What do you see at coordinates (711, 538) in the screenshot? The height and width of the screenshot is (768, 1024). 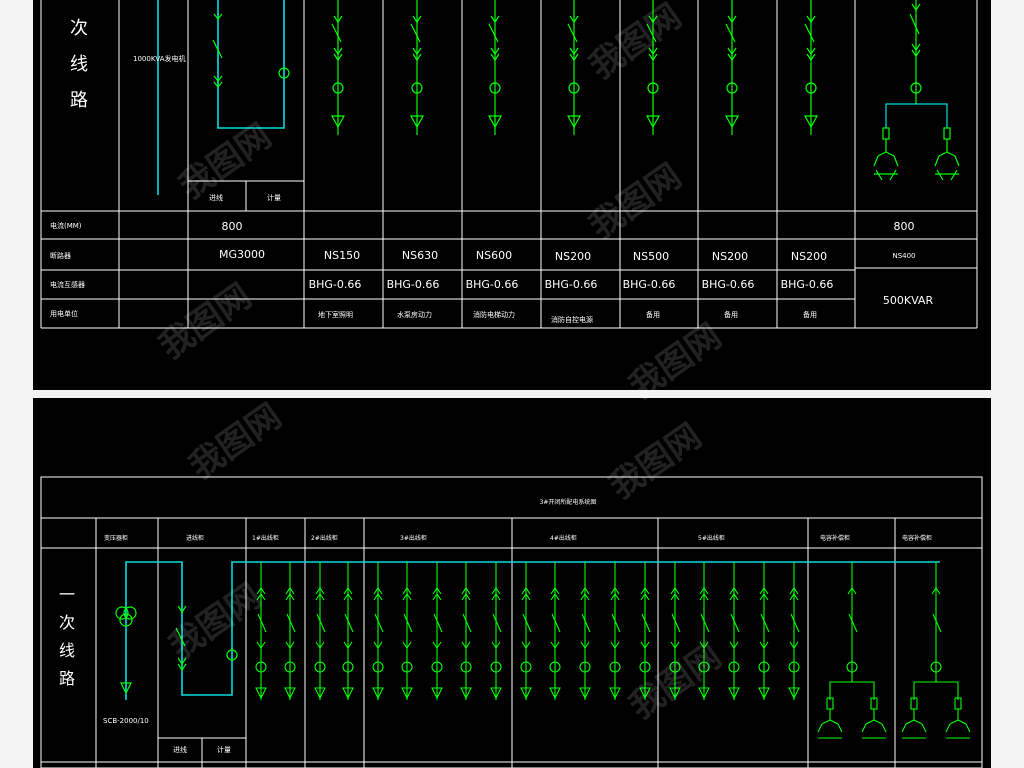 I see `cabinet-header: 5#出线柜` at bounding box center [711, 538].